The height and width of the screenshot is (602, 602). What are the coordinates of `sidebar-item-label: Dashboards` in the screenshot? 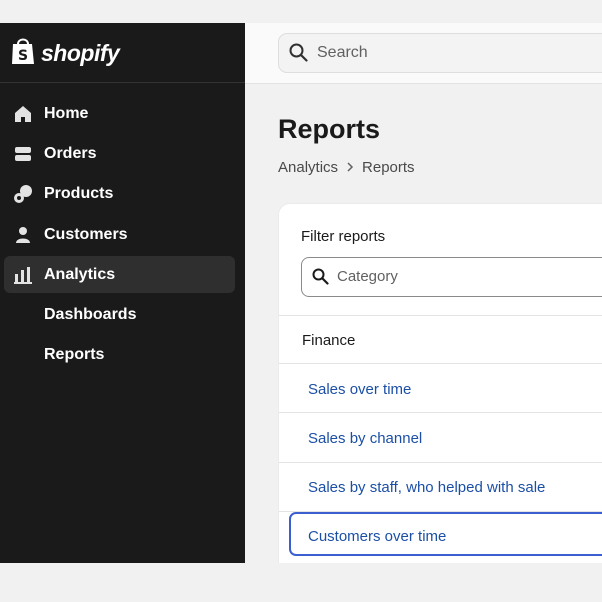 It's located at (90, 314).